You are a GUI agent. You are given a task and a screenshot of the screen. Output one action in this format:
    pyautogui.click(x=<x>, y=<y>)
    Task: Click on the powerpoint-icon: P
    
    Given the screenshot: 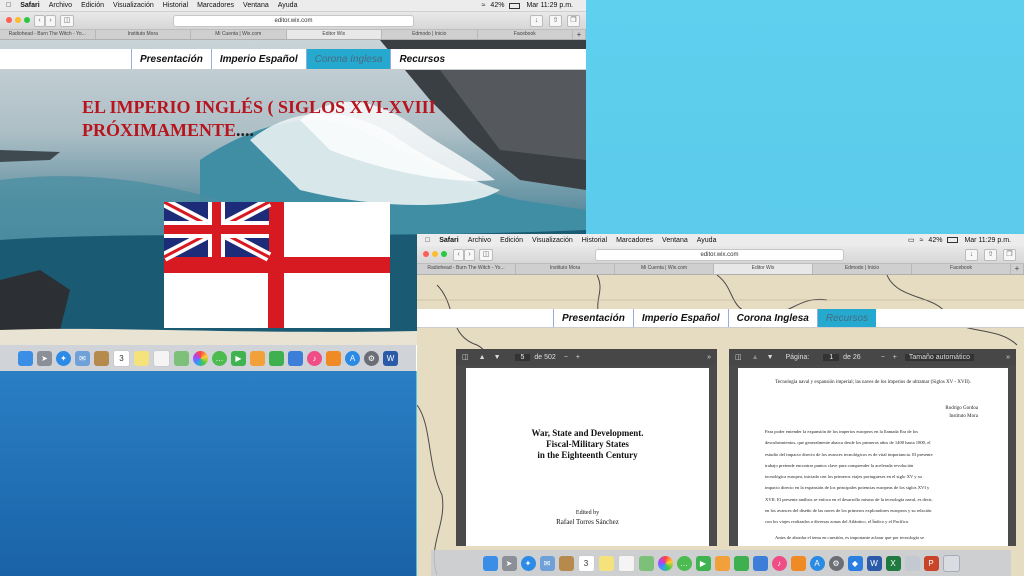 What is the action you would take?
    pyautogui.click(x=931, y=563)
    